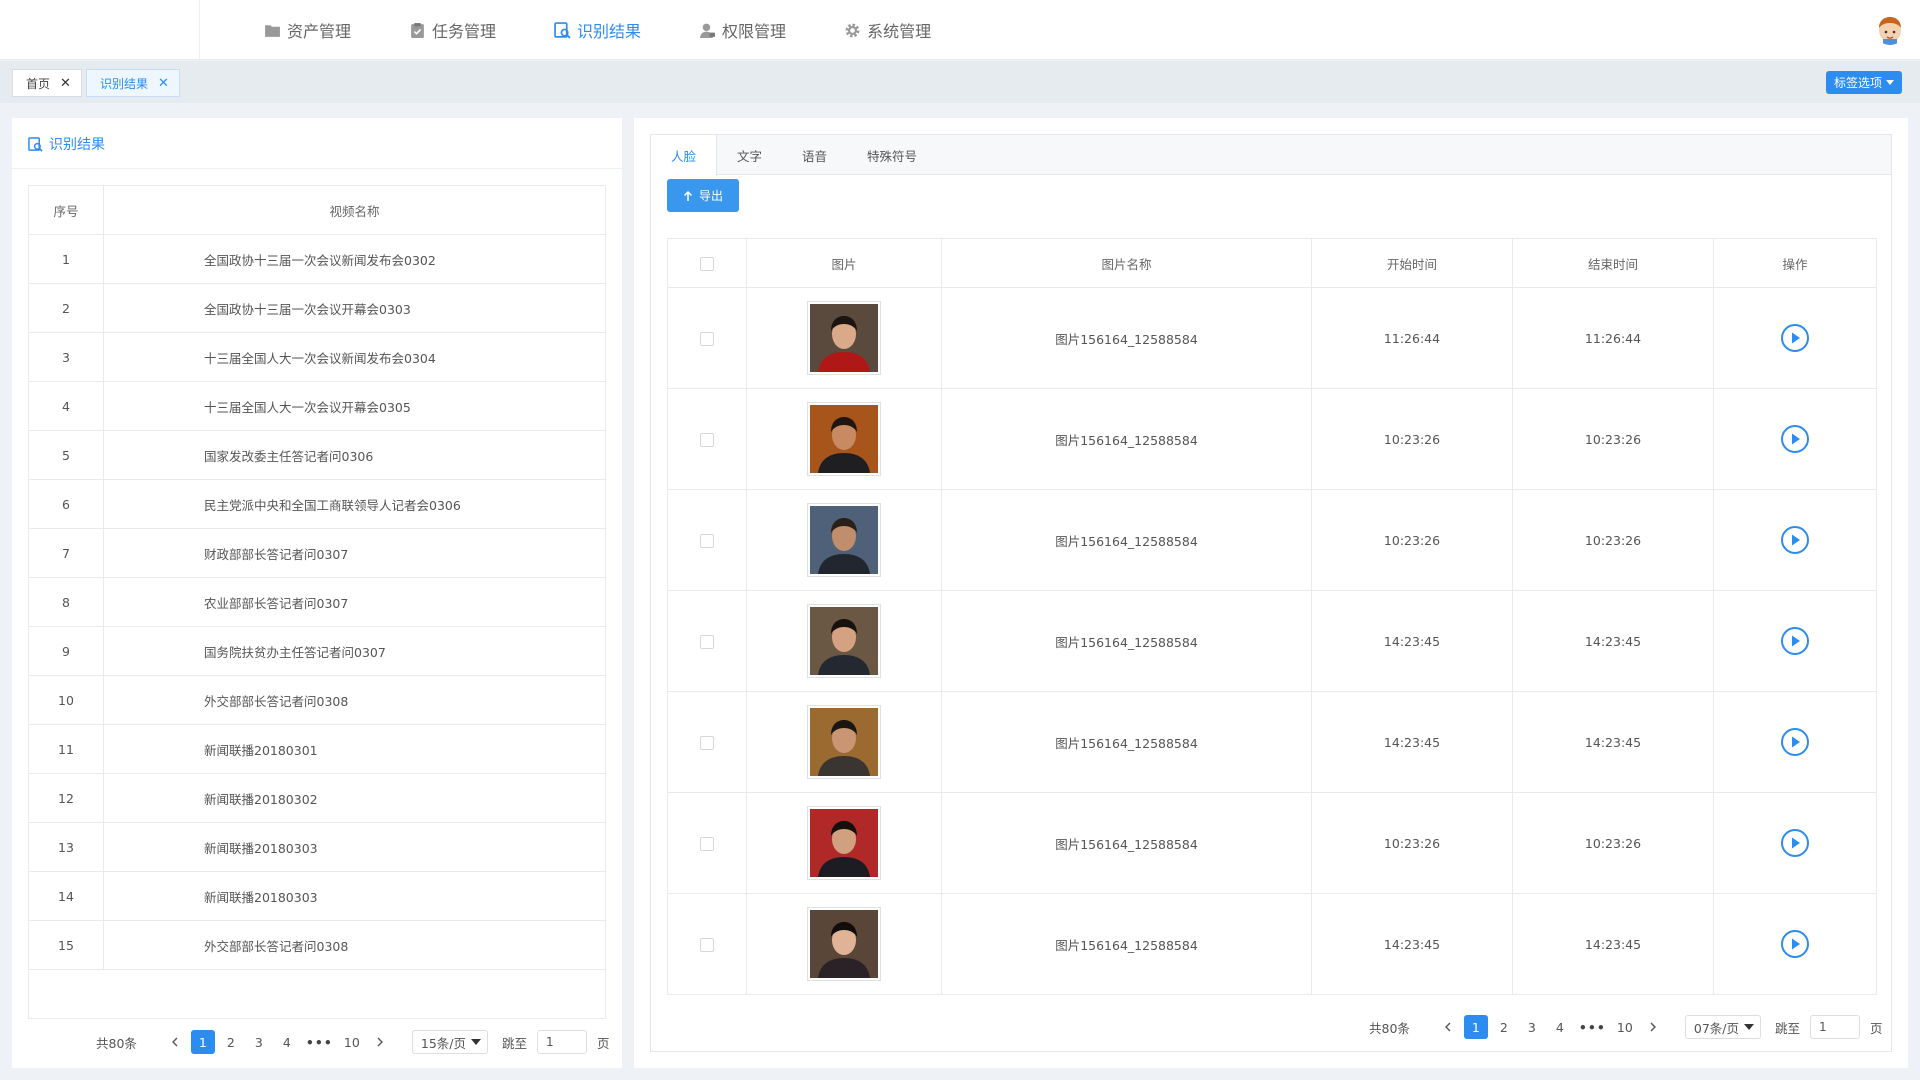 The image size is (1920, 1080). Describe the element at coordinates (1722, 1027) in the screenshot. I see `page-size-select: 07条/页` at that location.